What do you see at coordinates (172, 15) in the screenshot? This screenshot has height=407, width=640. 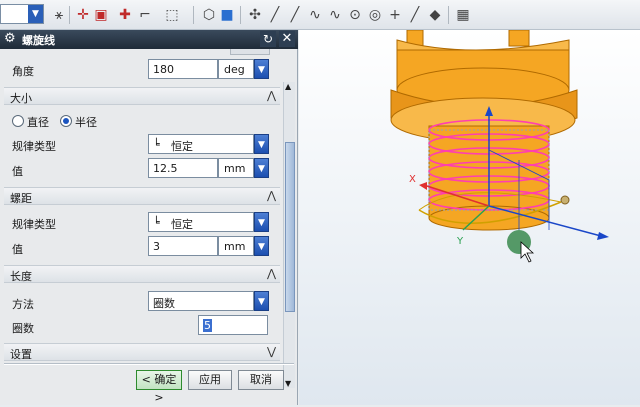 I see `rectangle-select-icon: ⬚` at bounding box center [172, 15].